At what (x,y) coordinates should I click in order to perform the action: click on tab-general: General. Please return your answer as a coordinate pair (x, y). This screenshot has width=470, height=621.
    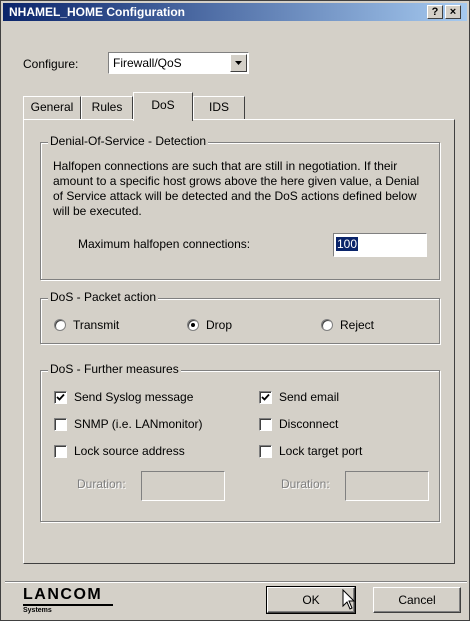
    Looking at the image, I should click on (52, 107).